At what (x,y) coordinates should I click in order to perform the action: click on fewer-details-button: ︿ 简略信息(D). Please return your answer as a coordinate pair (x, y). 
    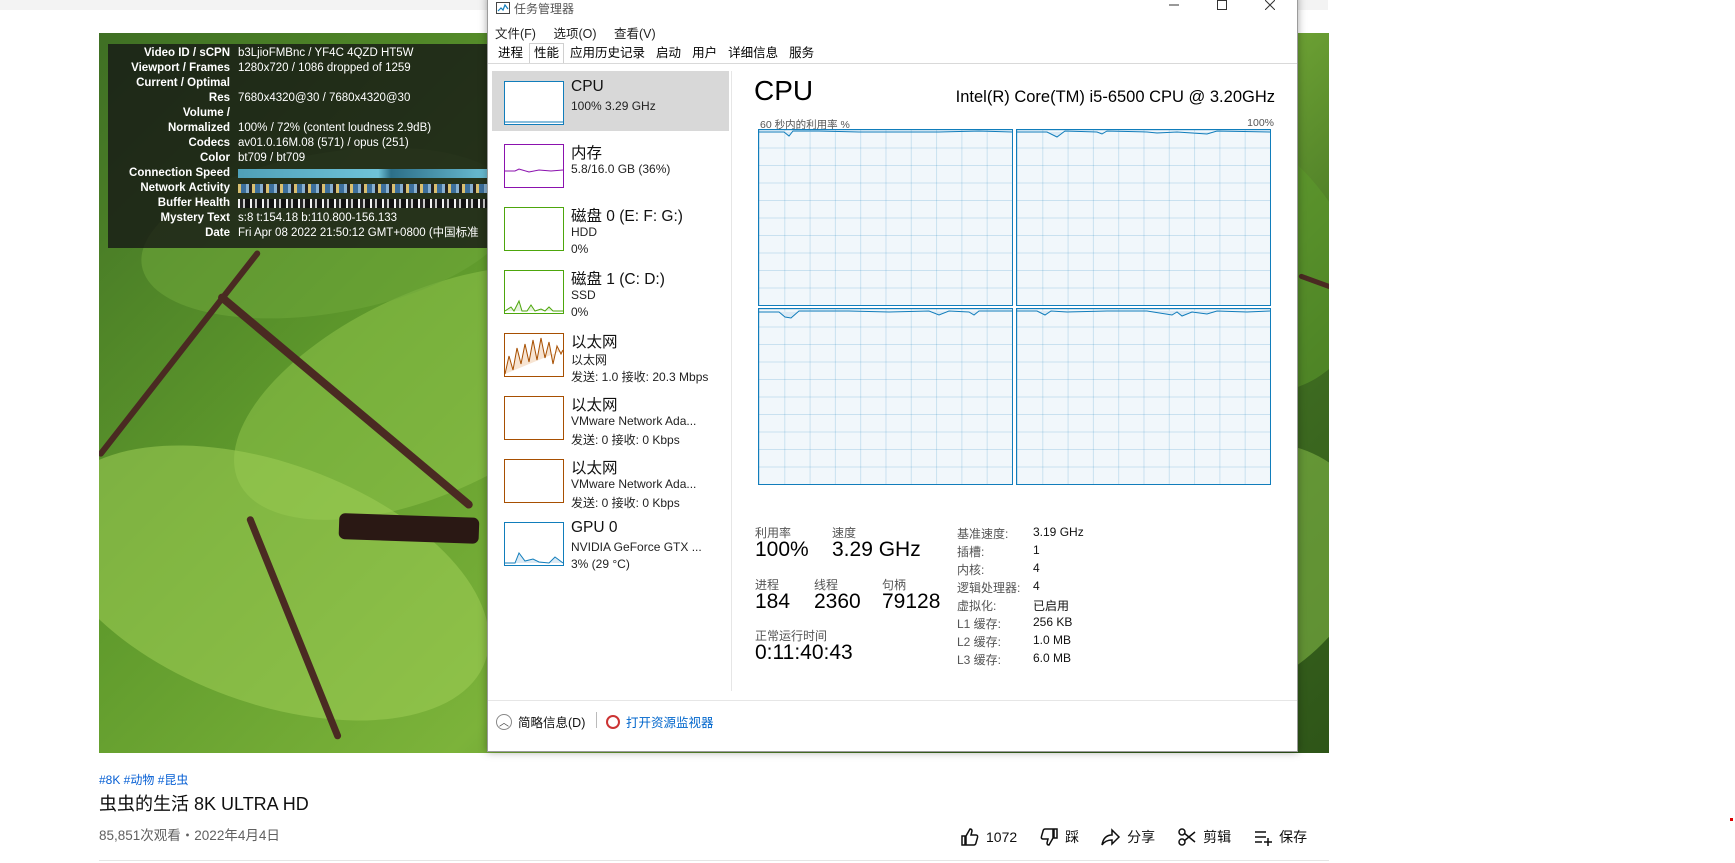
    Looking at the image, I should click on (540, 721).